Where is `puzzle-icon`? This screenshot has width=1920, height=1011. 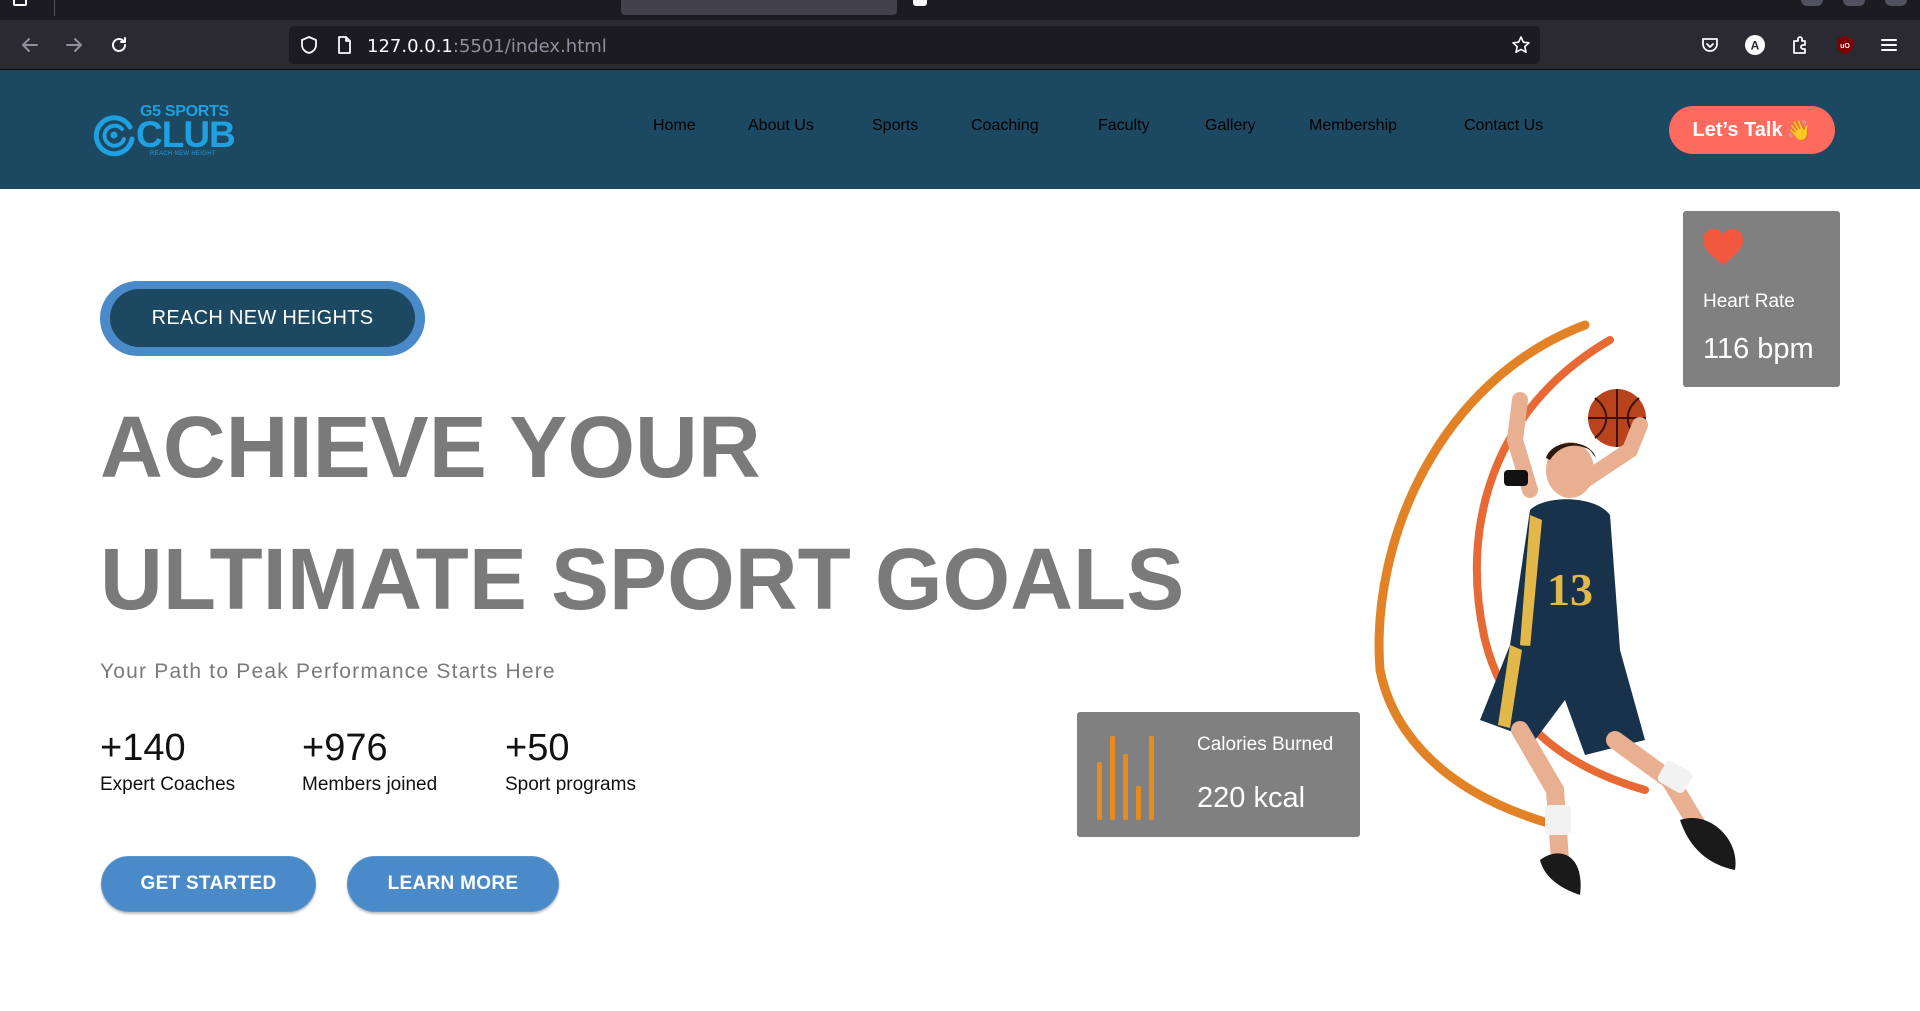 puzzle-icon is located at coordinates (1799, 45).